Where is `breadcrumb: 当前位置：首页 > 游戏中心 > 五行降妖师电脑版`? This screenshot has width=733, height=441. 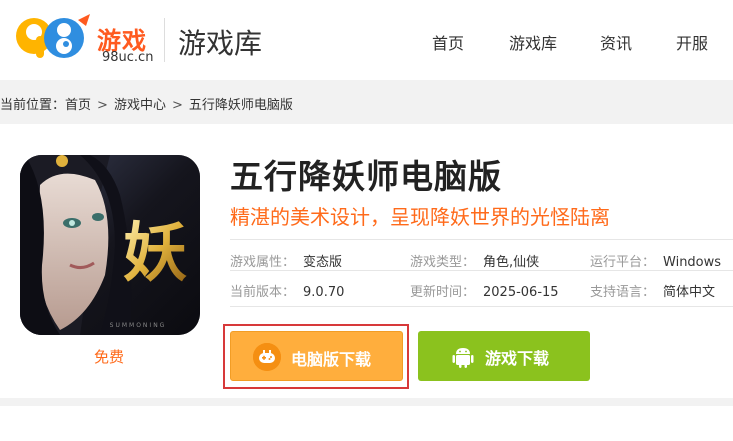 breadcrumb: 当前位置：首页 > 游戏中心 > 五行降妖师电脑版 is located at coordinates (146, 103).